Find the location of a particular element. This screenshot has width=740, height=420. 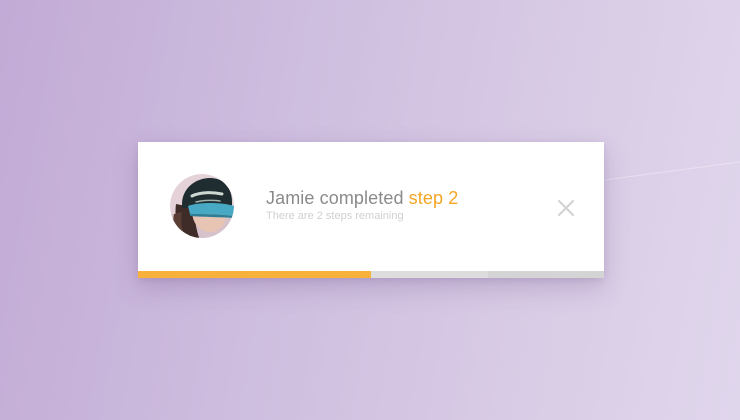

notification-subtitle: There are 2 steps remaining is located at coordinates (335, 216).